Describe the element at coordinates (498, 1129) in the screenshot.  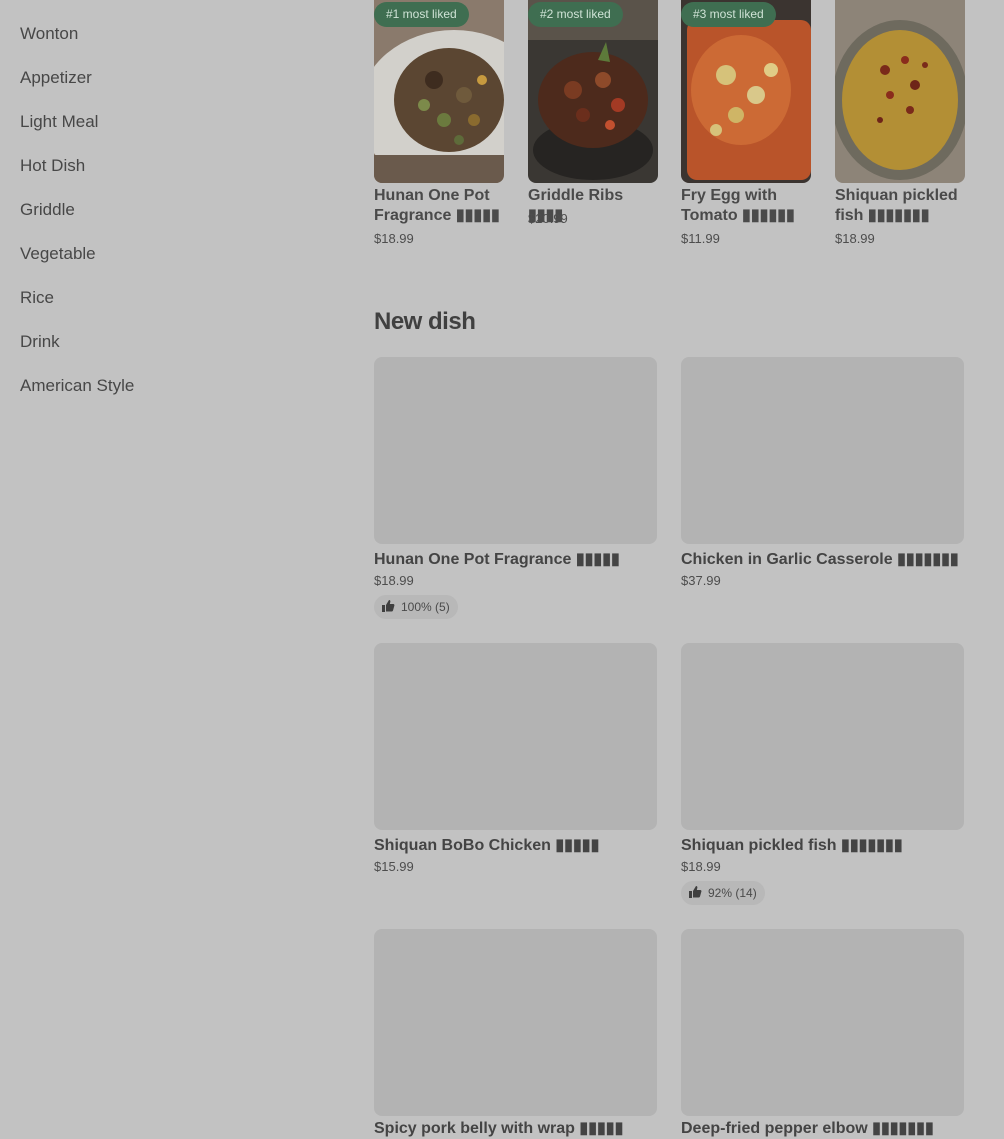
I see `dish-name: Spicy pork belly with wrap ▮▮▮▮▮` at that location.